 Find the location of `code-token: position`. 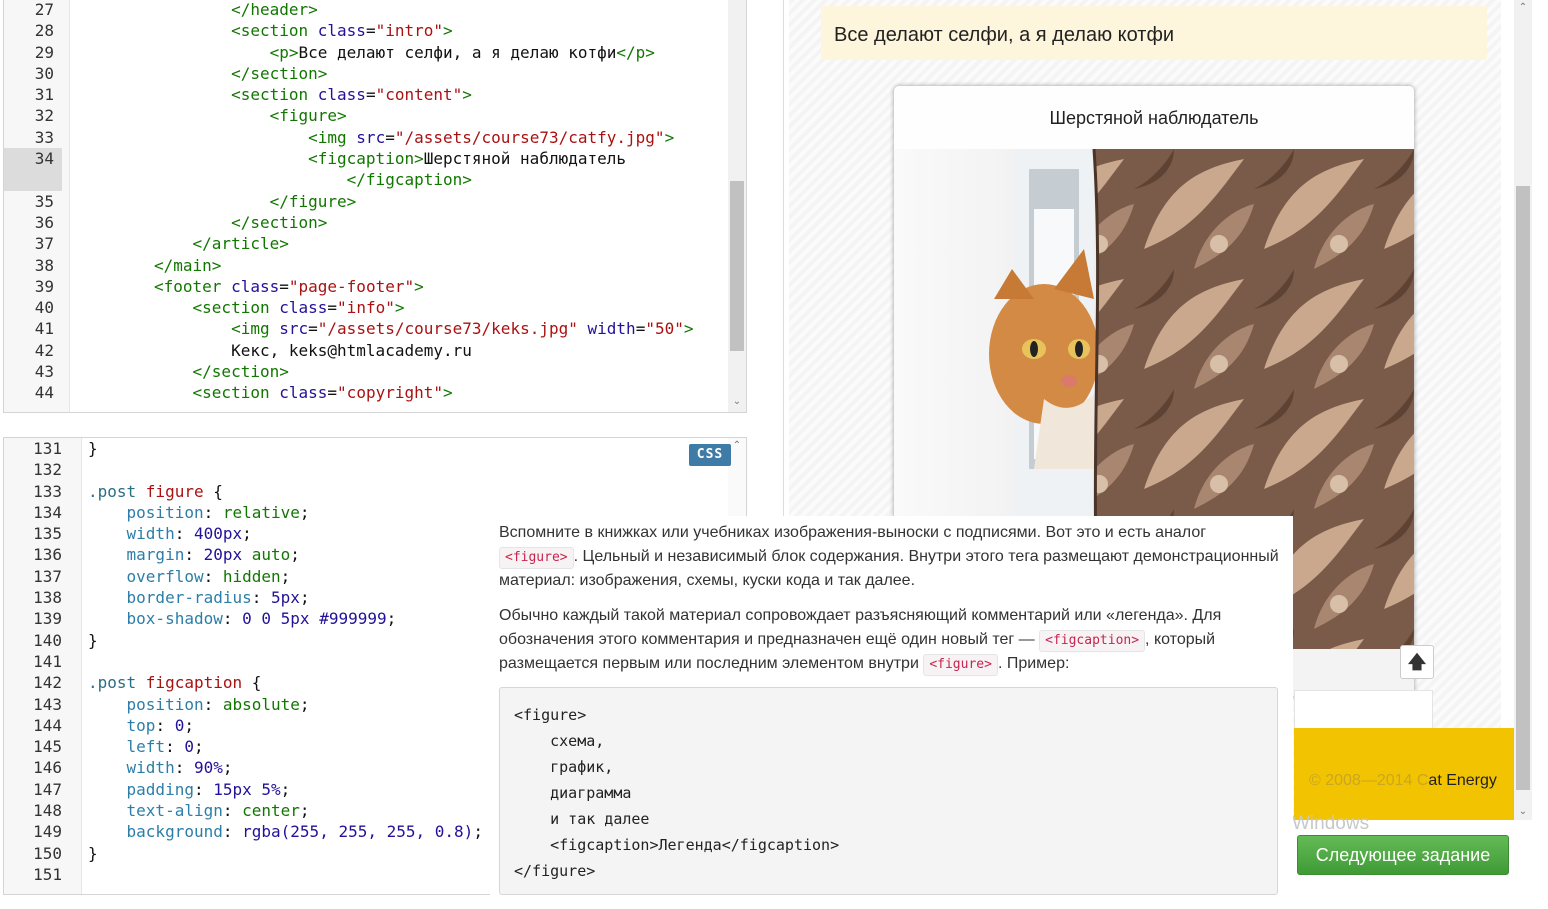

code-token: position is located at coordinates (165, 512).